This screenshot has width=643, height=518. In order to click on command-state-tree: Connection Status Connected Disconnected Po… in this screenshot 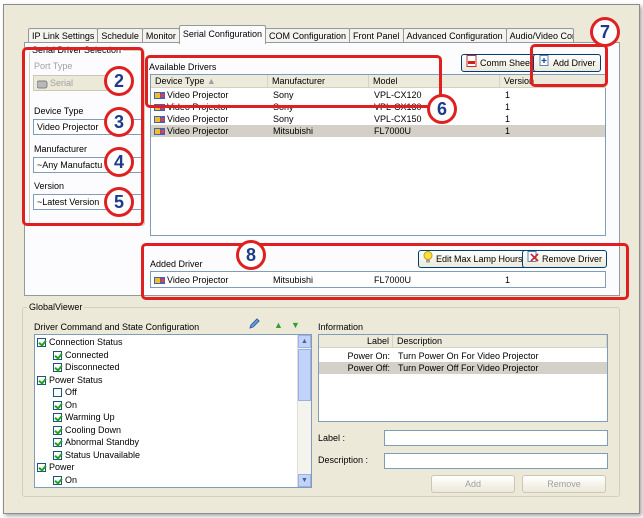, I will do `click(173, 411)`.